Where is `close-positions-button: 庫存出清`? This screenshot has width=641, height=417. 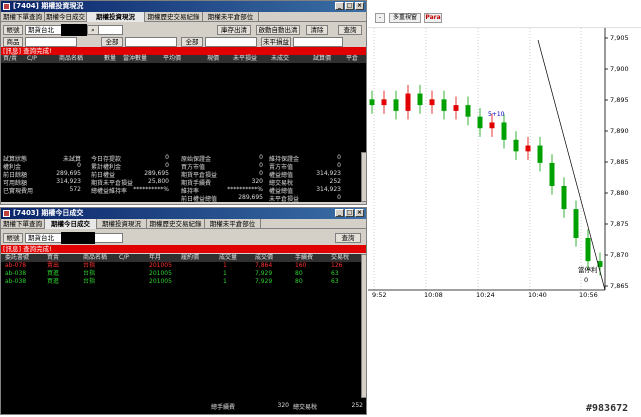
close-positions-button: 庫存出清 is located at coordinates (234, 30).